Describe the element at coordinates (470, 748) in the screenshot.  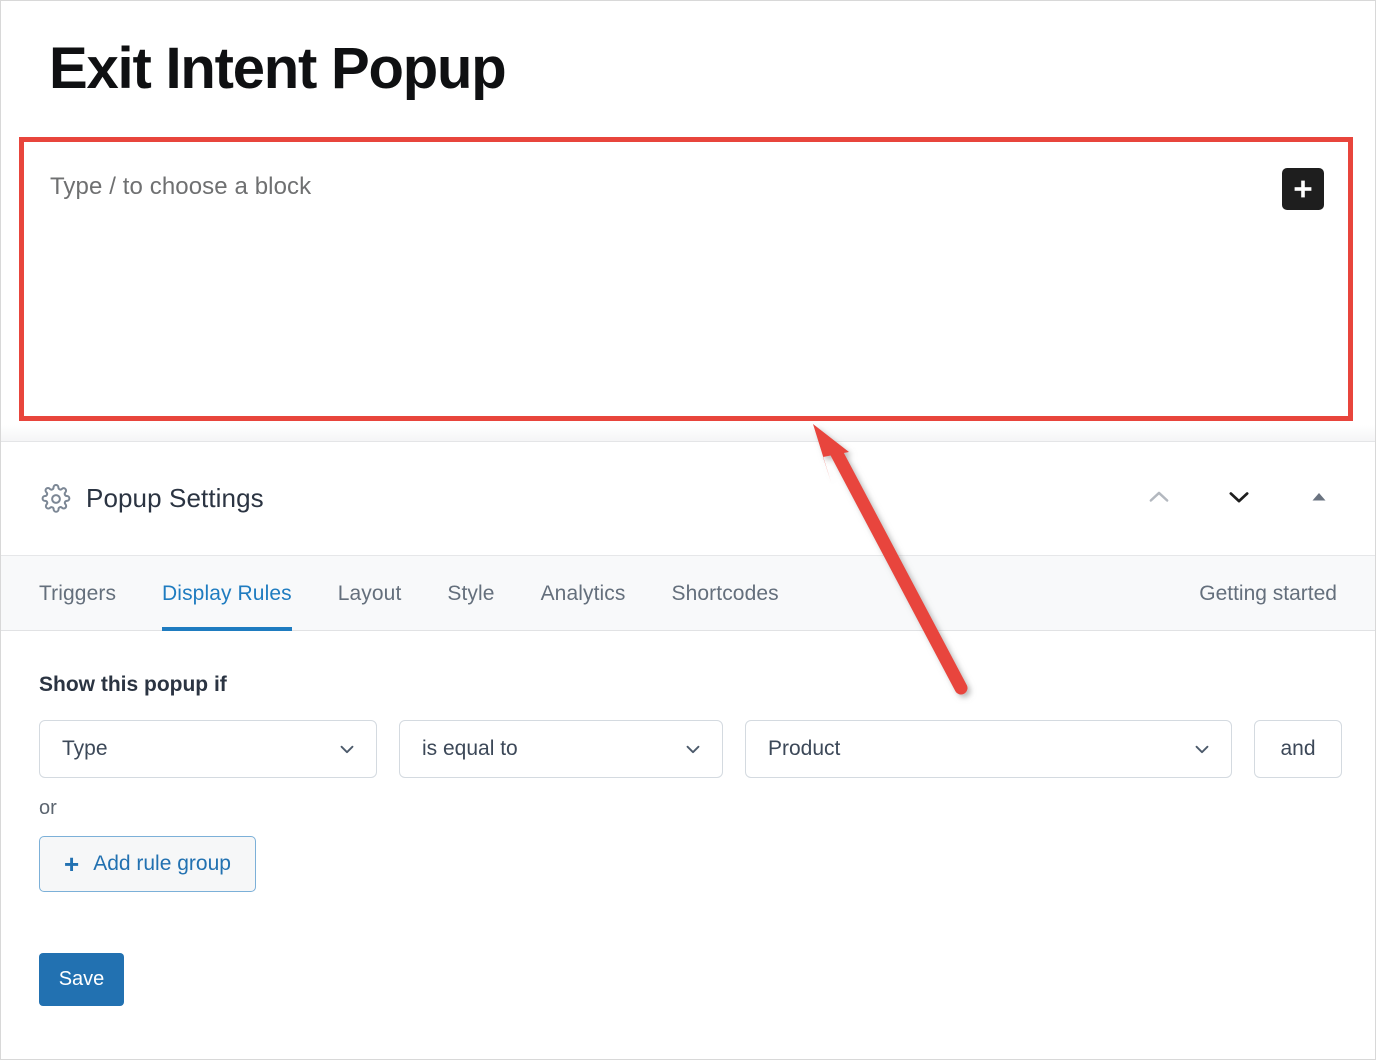
I see `rule-operator-value: is equal to` at that location.